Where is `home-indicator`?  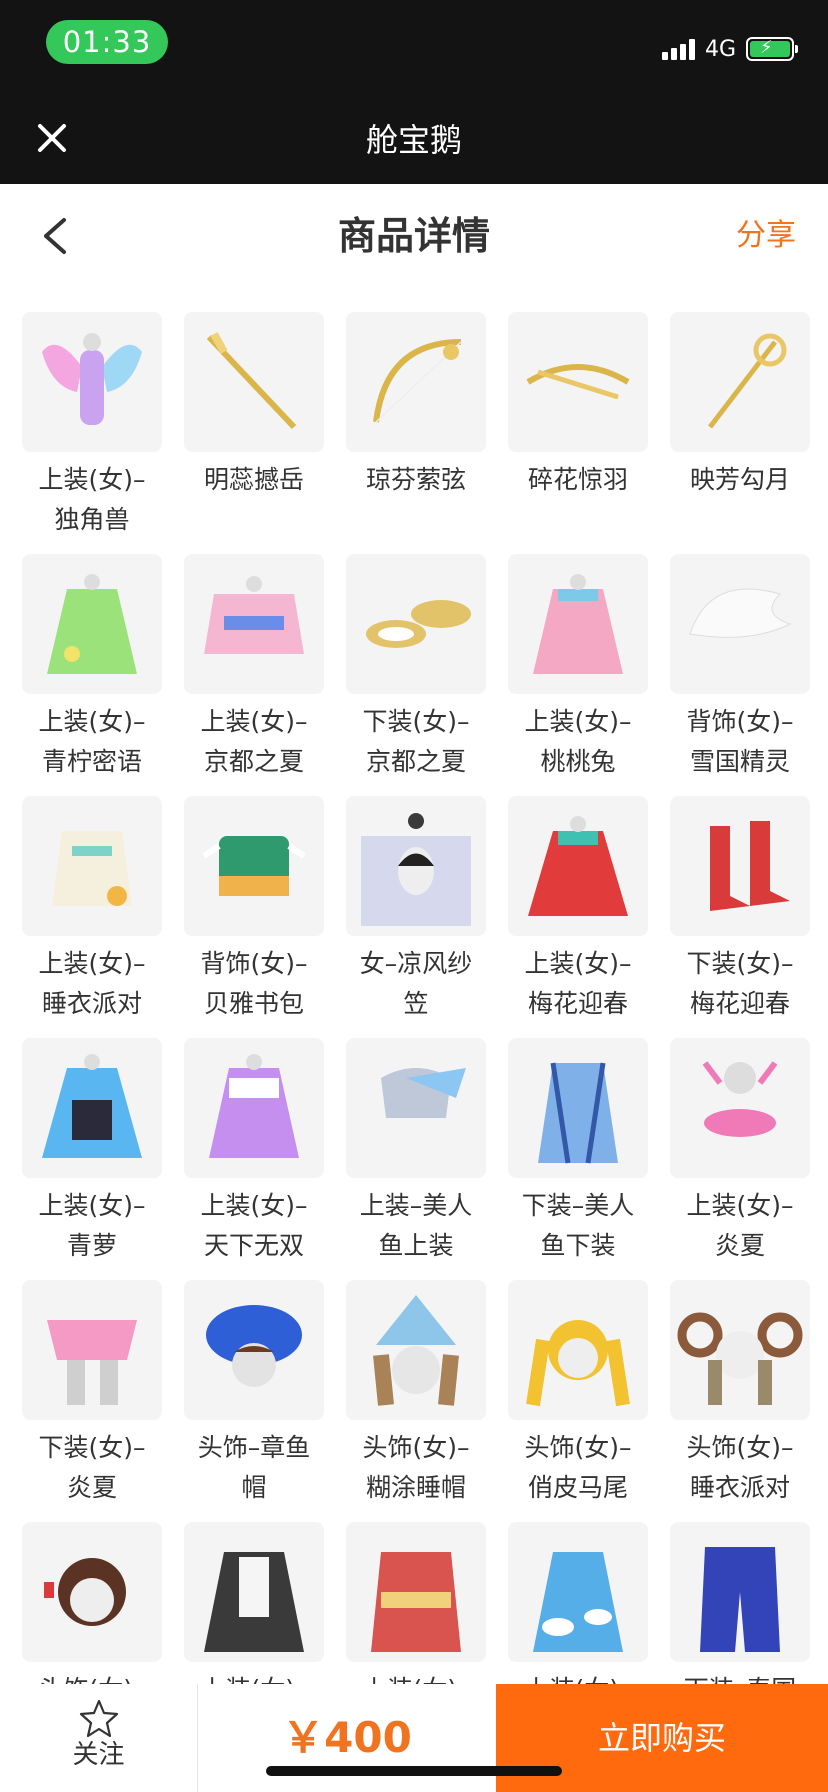 home-indicator is located at coordinates (414, 1771).